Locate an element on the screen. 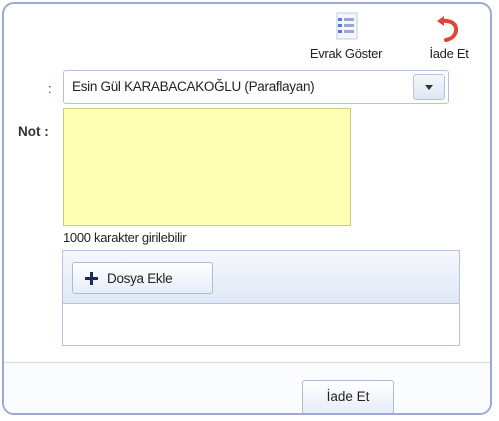  document-list-icon is located at coordinates (347, 26).